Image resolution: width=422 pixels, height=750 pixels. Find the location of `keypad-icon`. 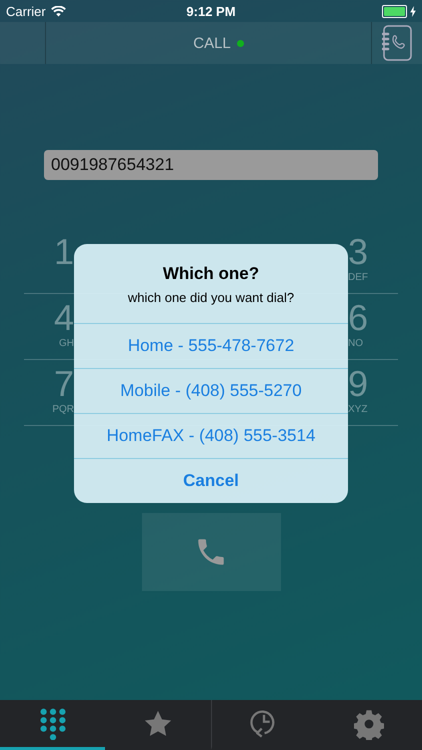

keypad-icon is located at coordinates (53, 724).